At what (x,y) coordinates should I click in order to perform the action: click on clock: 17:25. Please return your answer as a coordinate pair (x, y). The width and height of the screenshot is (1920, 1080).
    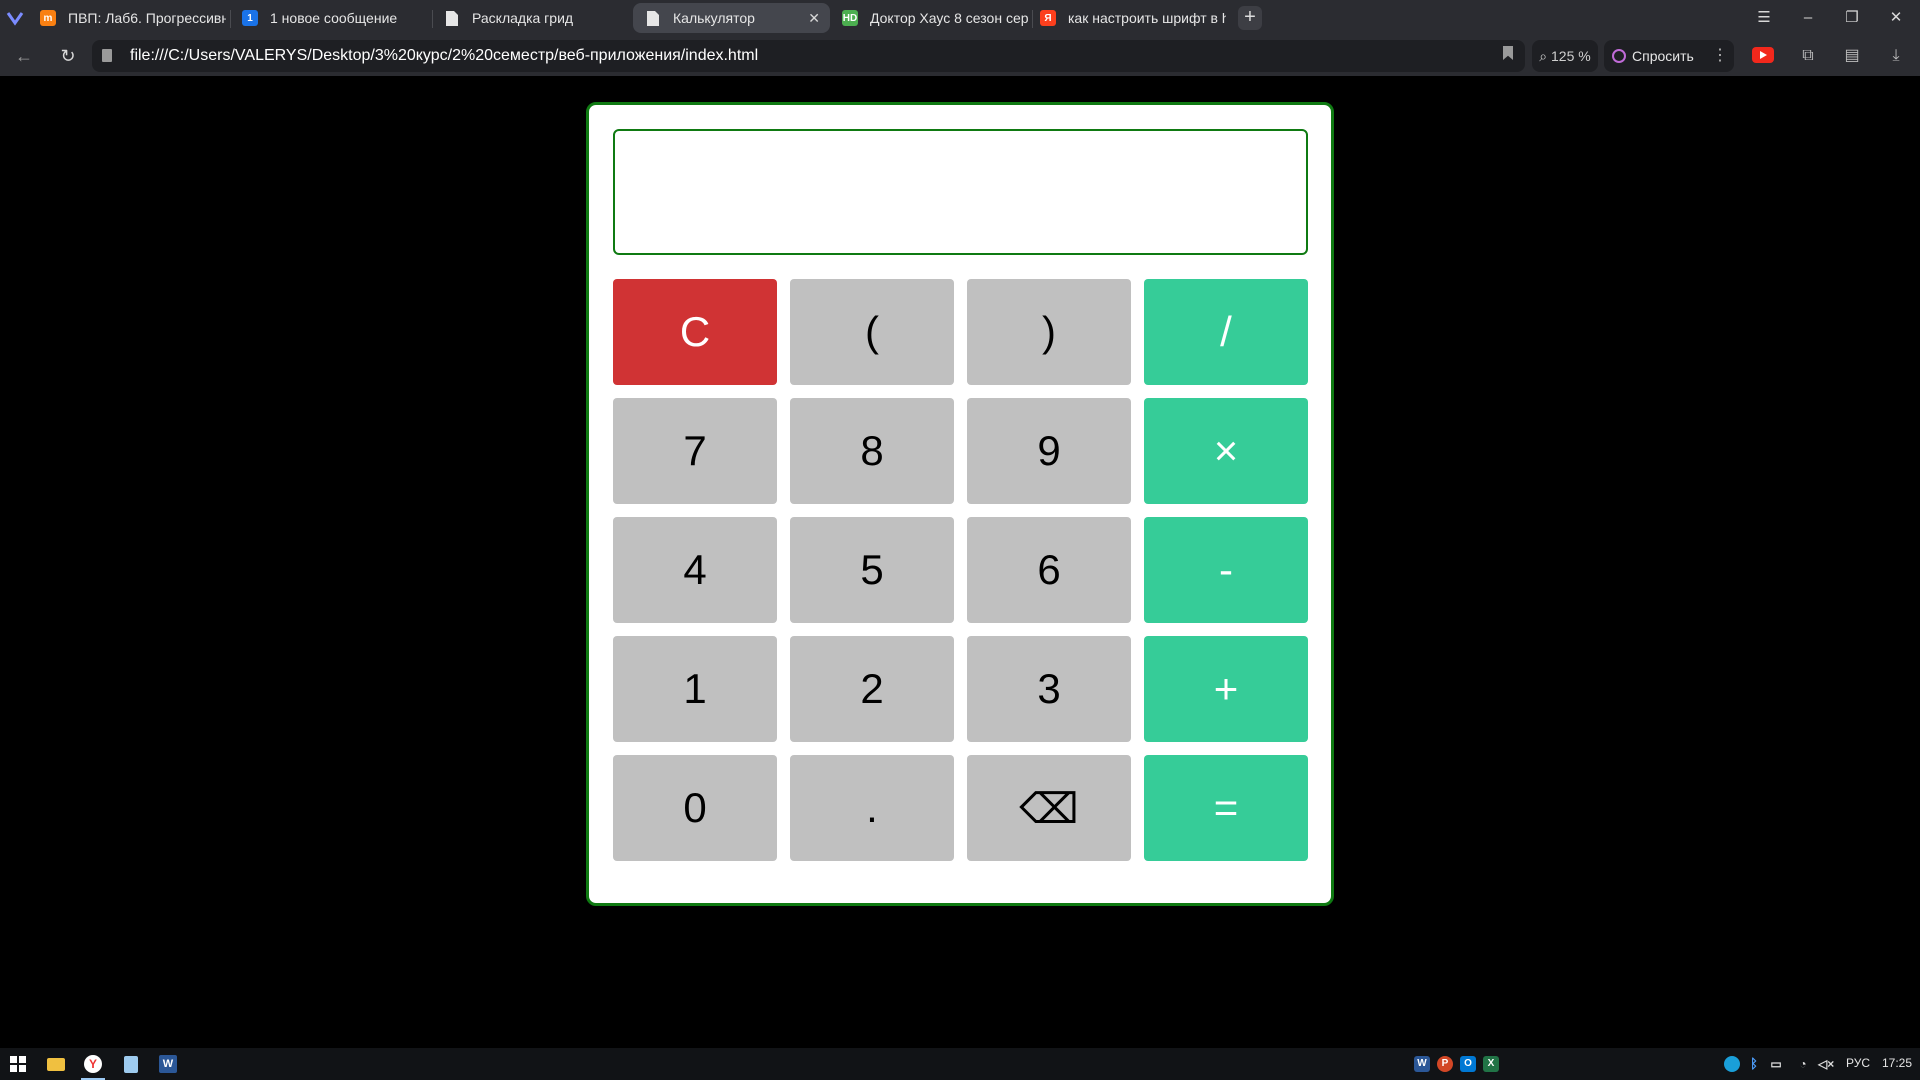
    Looking at the image, I should click on (1897, 1063).